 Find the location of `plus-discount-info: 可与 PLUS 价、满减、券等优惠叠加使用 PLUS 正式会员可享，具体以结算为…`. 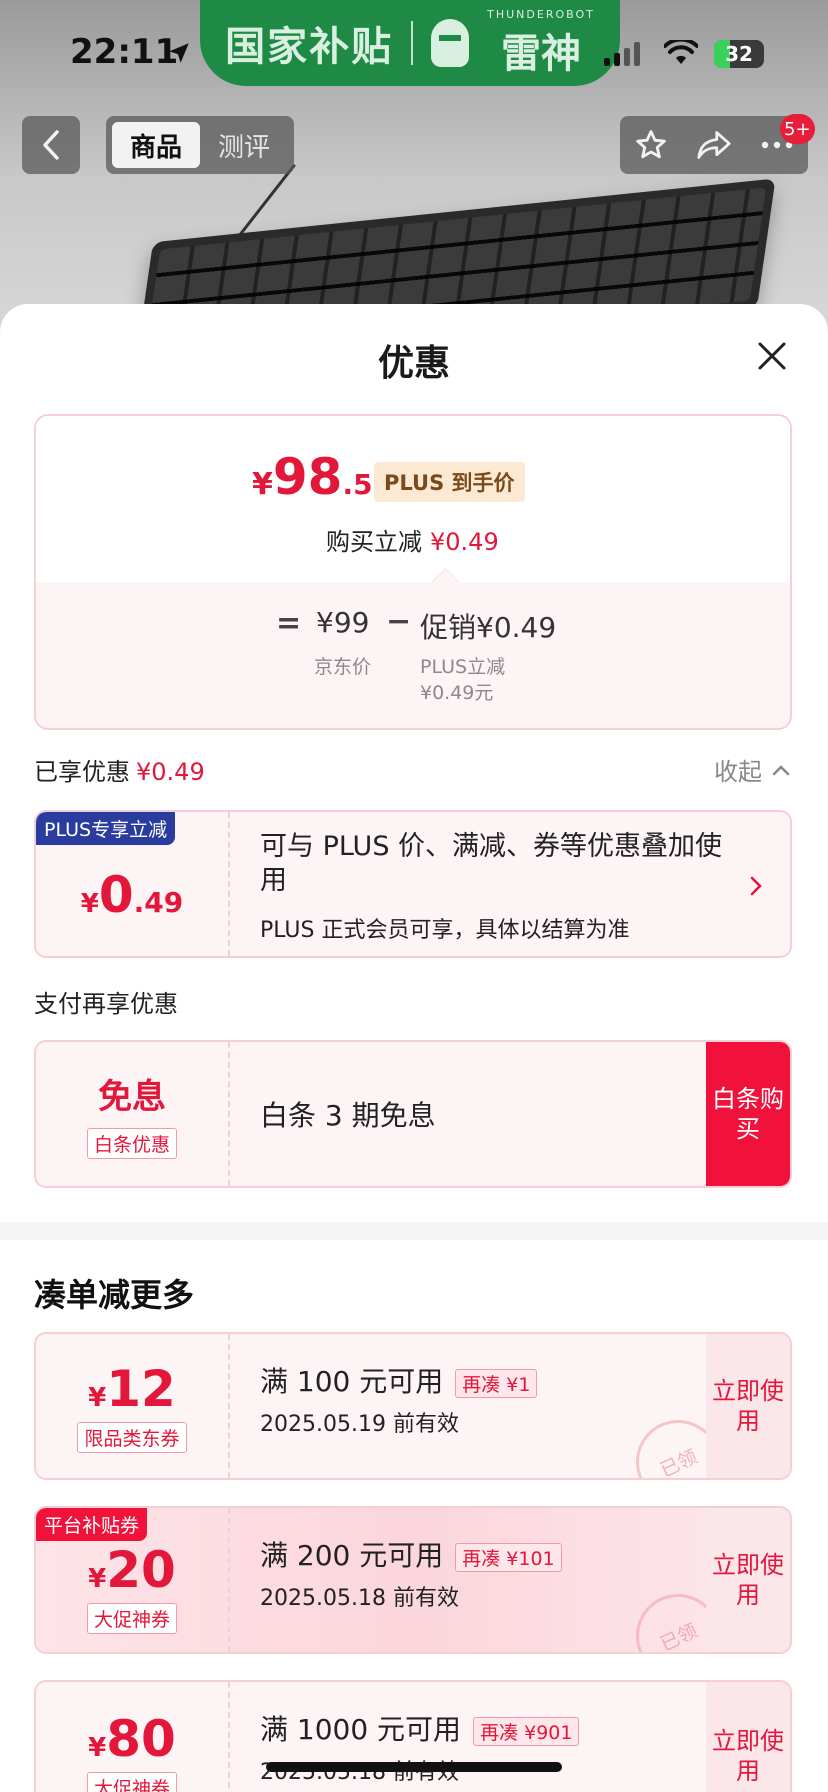

plus-discount-info: 可与 PLUS 价、满减、券等优惠叠加使用 PLUS 正式会员可享，具体以结算为… is located at coordinates (495, 884).